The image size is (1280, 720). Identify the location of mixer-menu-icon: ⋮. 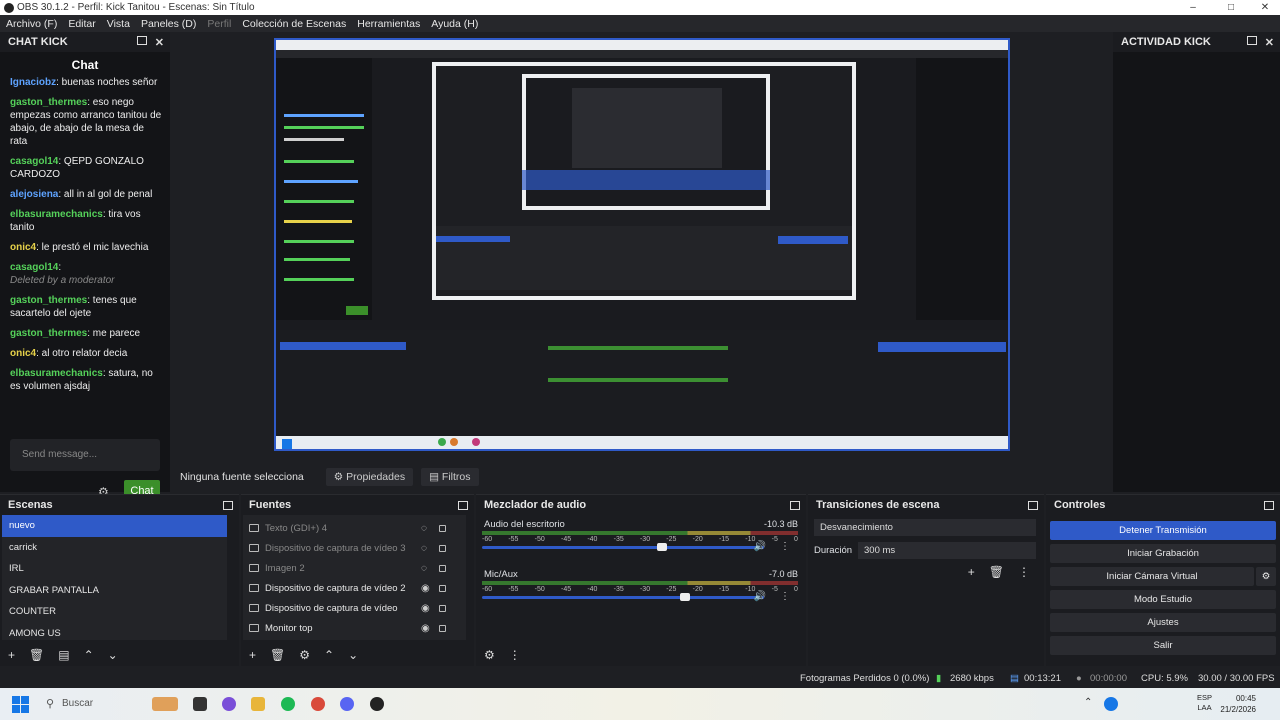
(515, 655).